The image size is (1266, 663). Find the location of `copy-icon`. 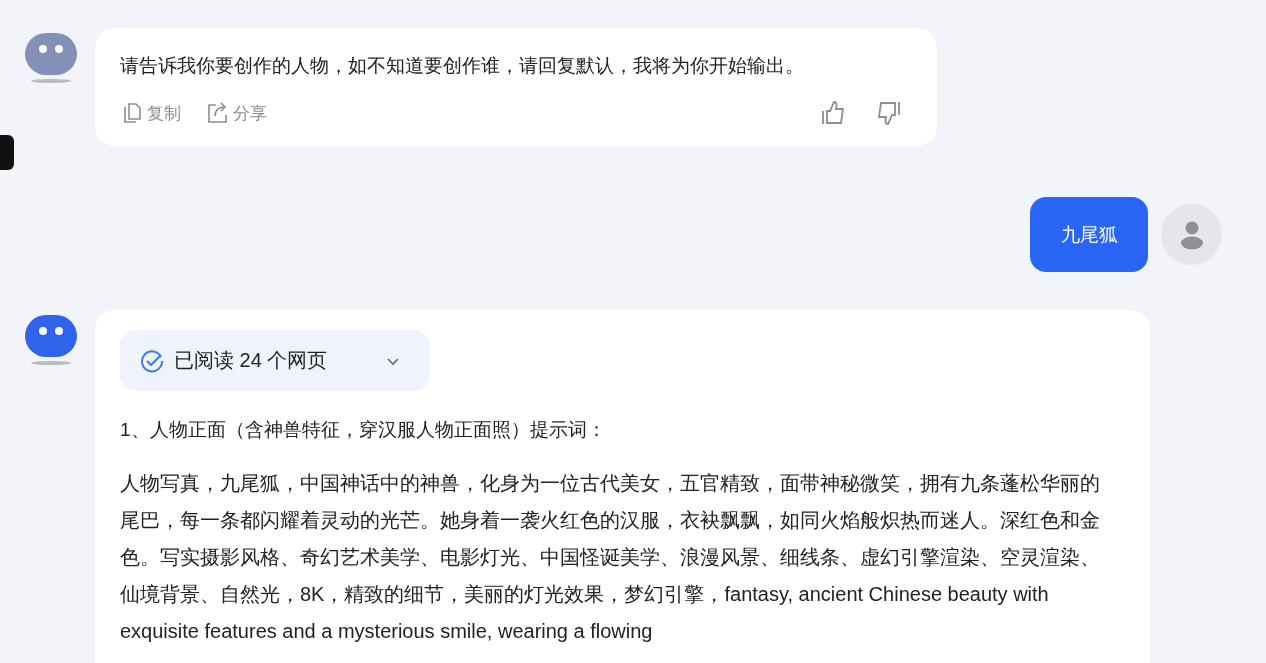

copy-icon is located at coordinates (133, 113).